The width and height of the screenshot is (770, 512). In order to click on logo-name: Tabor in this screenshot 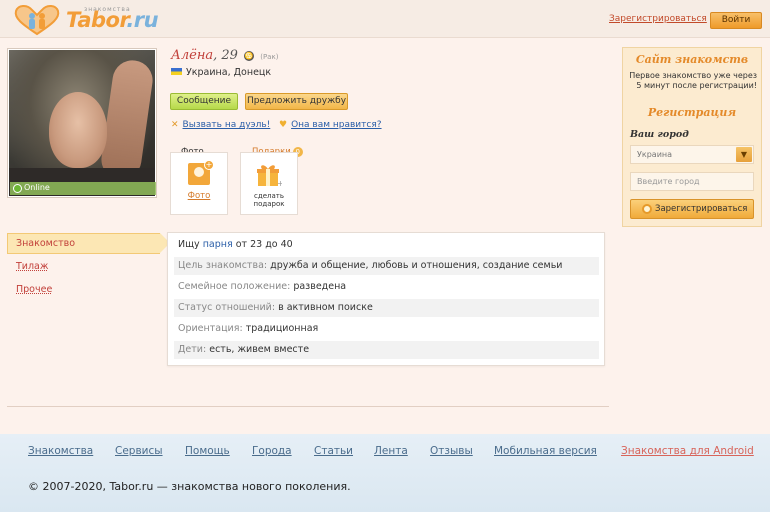, I will do `click(96, 20)`.